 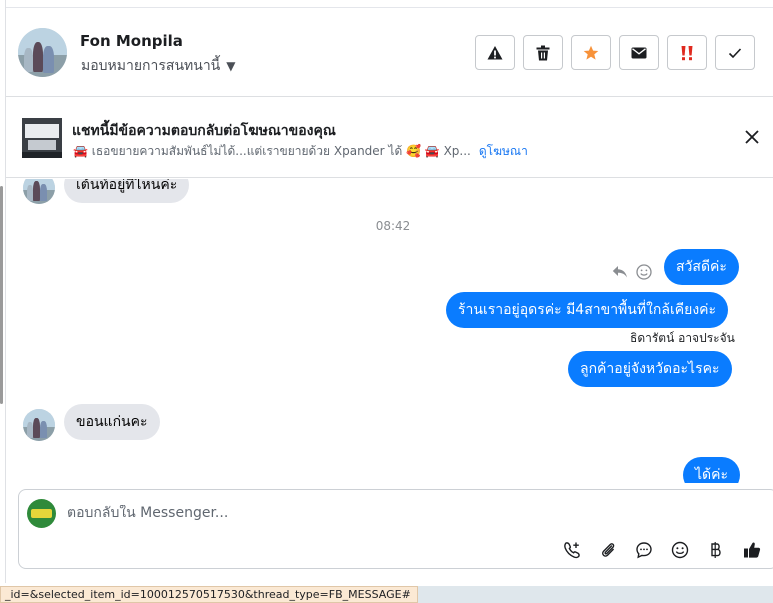 I want to click on attachment-icon, so click(x=608, y=550).